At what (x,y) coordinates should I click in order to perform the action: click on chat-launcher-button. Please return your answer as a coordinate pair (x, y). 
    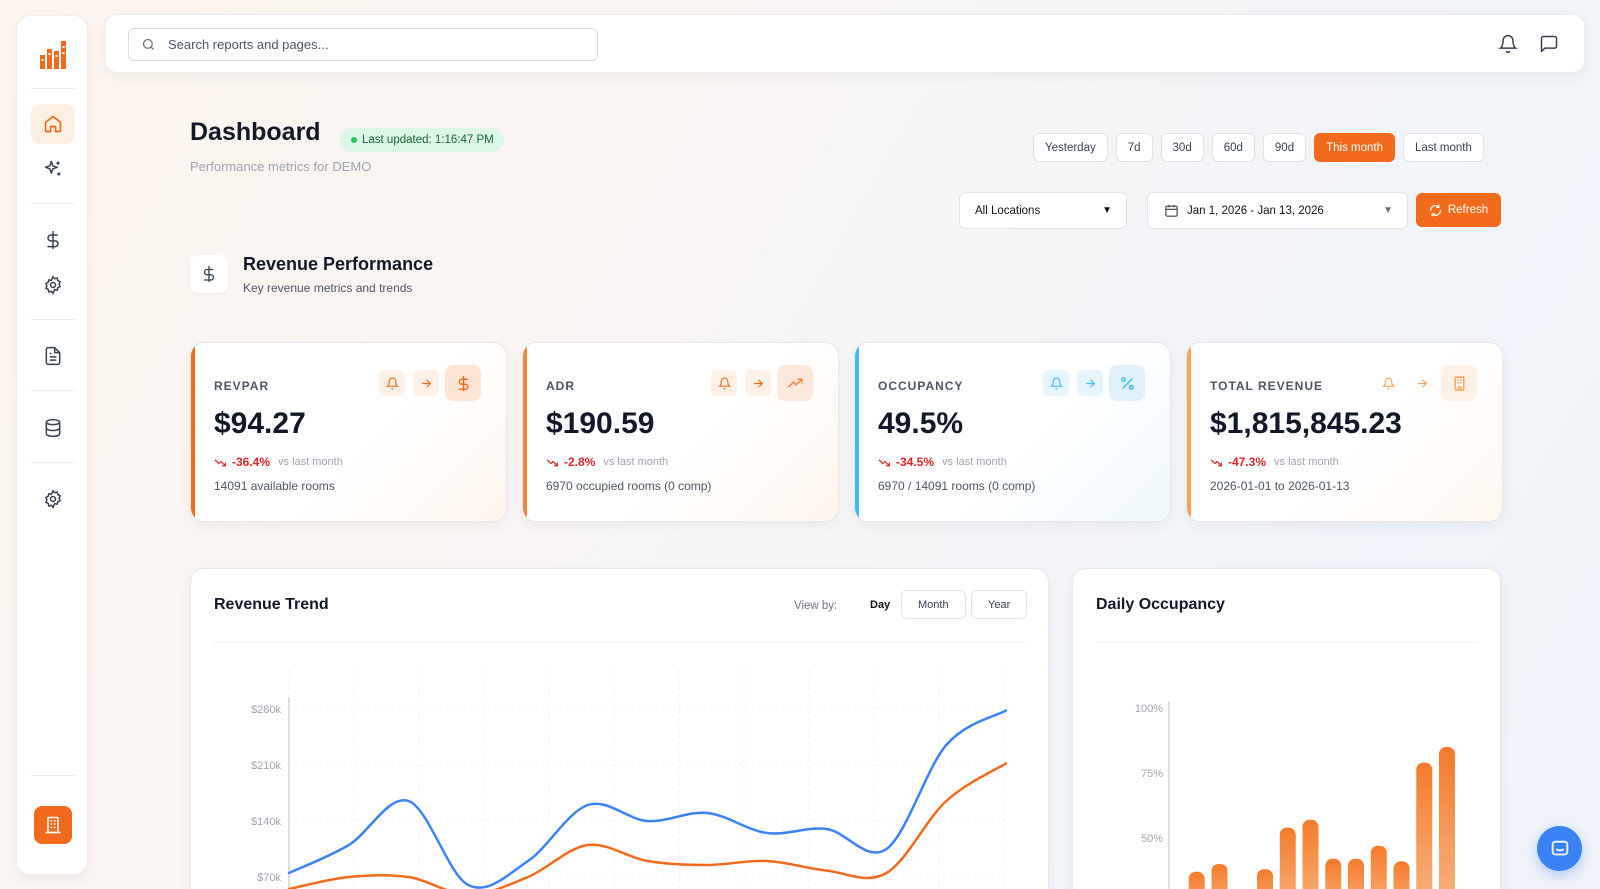
    Looking at the image, I should click on (1559, 848).